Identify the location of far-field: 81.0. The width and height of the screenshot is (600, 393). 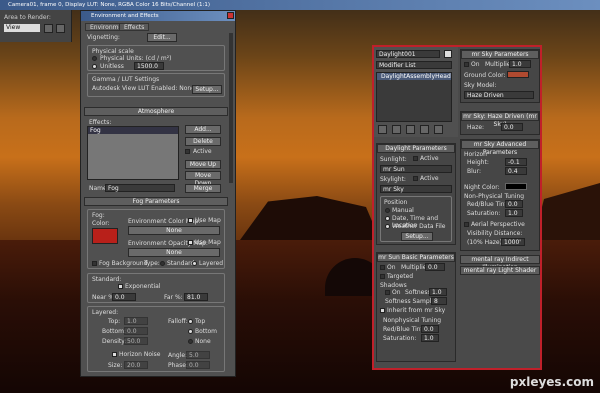
(196, 297).